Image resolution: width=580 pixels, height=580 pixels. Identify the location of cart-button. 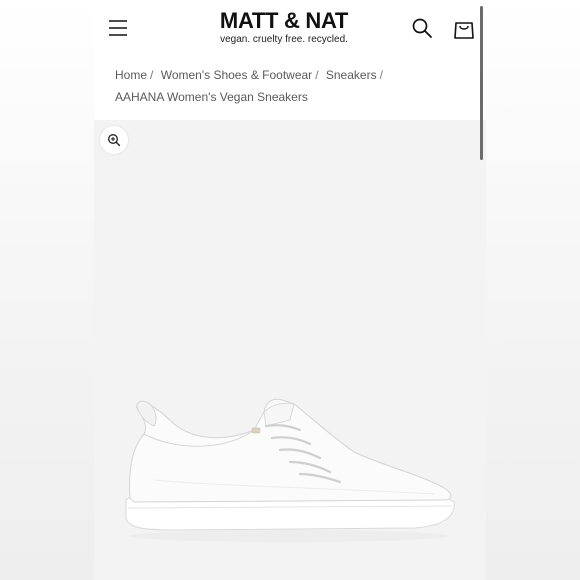
(464, 28).